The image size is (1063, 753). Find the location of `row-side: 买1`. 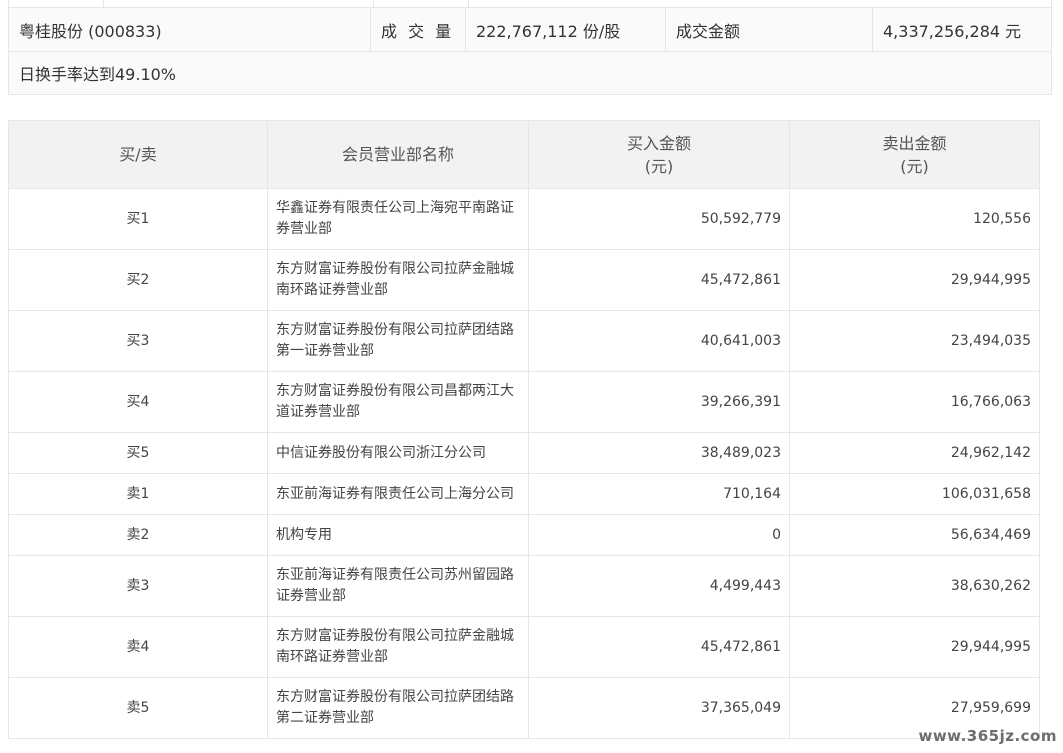

row-side: 买1 is located at coordinates (138, 219).